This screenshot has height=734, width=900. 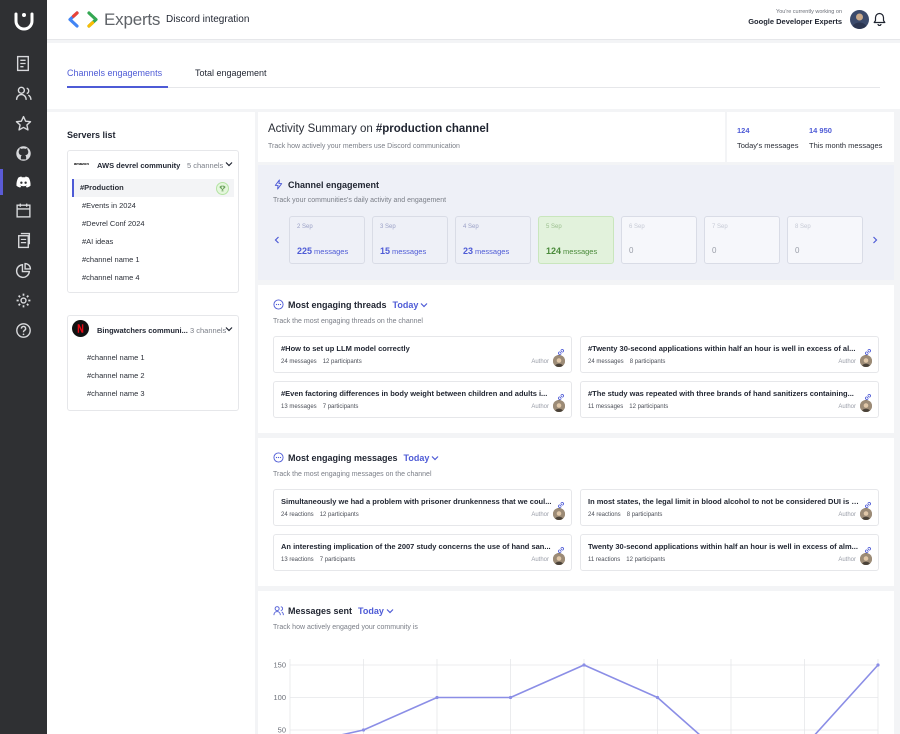 I want to click on channel-item: #AI ideas, so click(x=153, y=242).